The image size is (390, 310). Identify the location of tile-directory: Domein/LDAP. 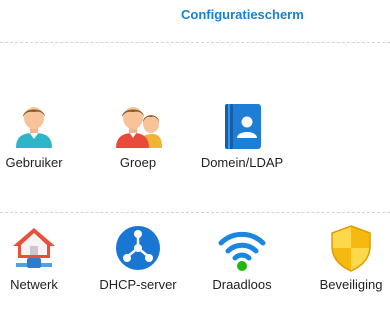
(242, 145).